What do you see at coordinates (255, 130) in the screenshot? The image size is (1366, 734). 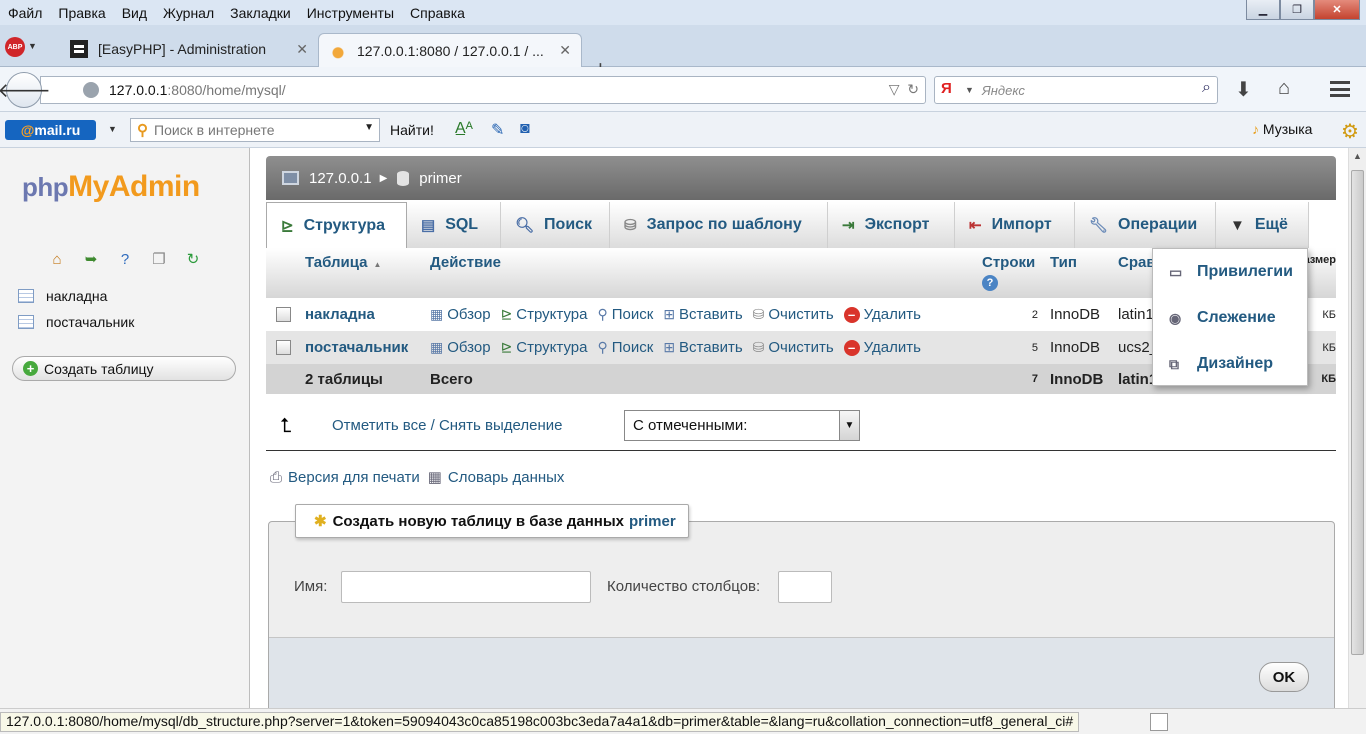 I see `mailru-search-input: ⚲ Поиск в интернете ▼` at bounding box center [255, 130].